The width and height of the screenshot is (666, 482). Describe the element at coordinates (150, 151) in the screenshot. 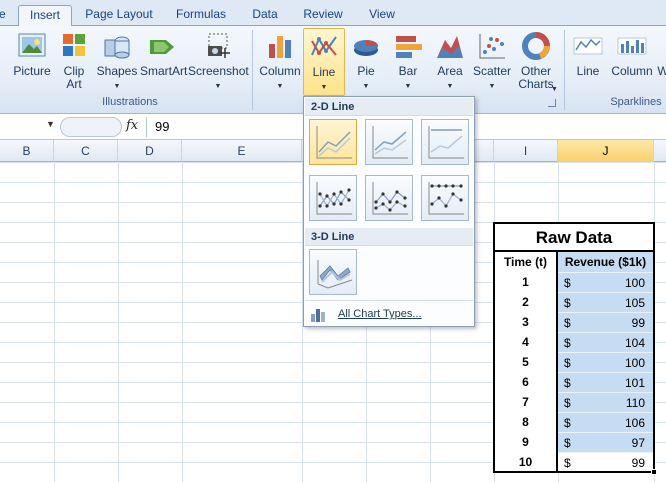

I see `column-header-d: D` at that location.